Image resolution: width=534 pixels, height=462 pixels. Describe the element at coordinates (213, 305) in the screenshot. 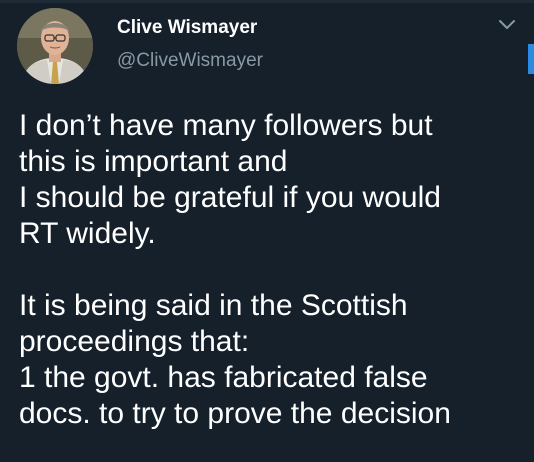

I see `tweet-line: It is being said in the Scottish` at that location.